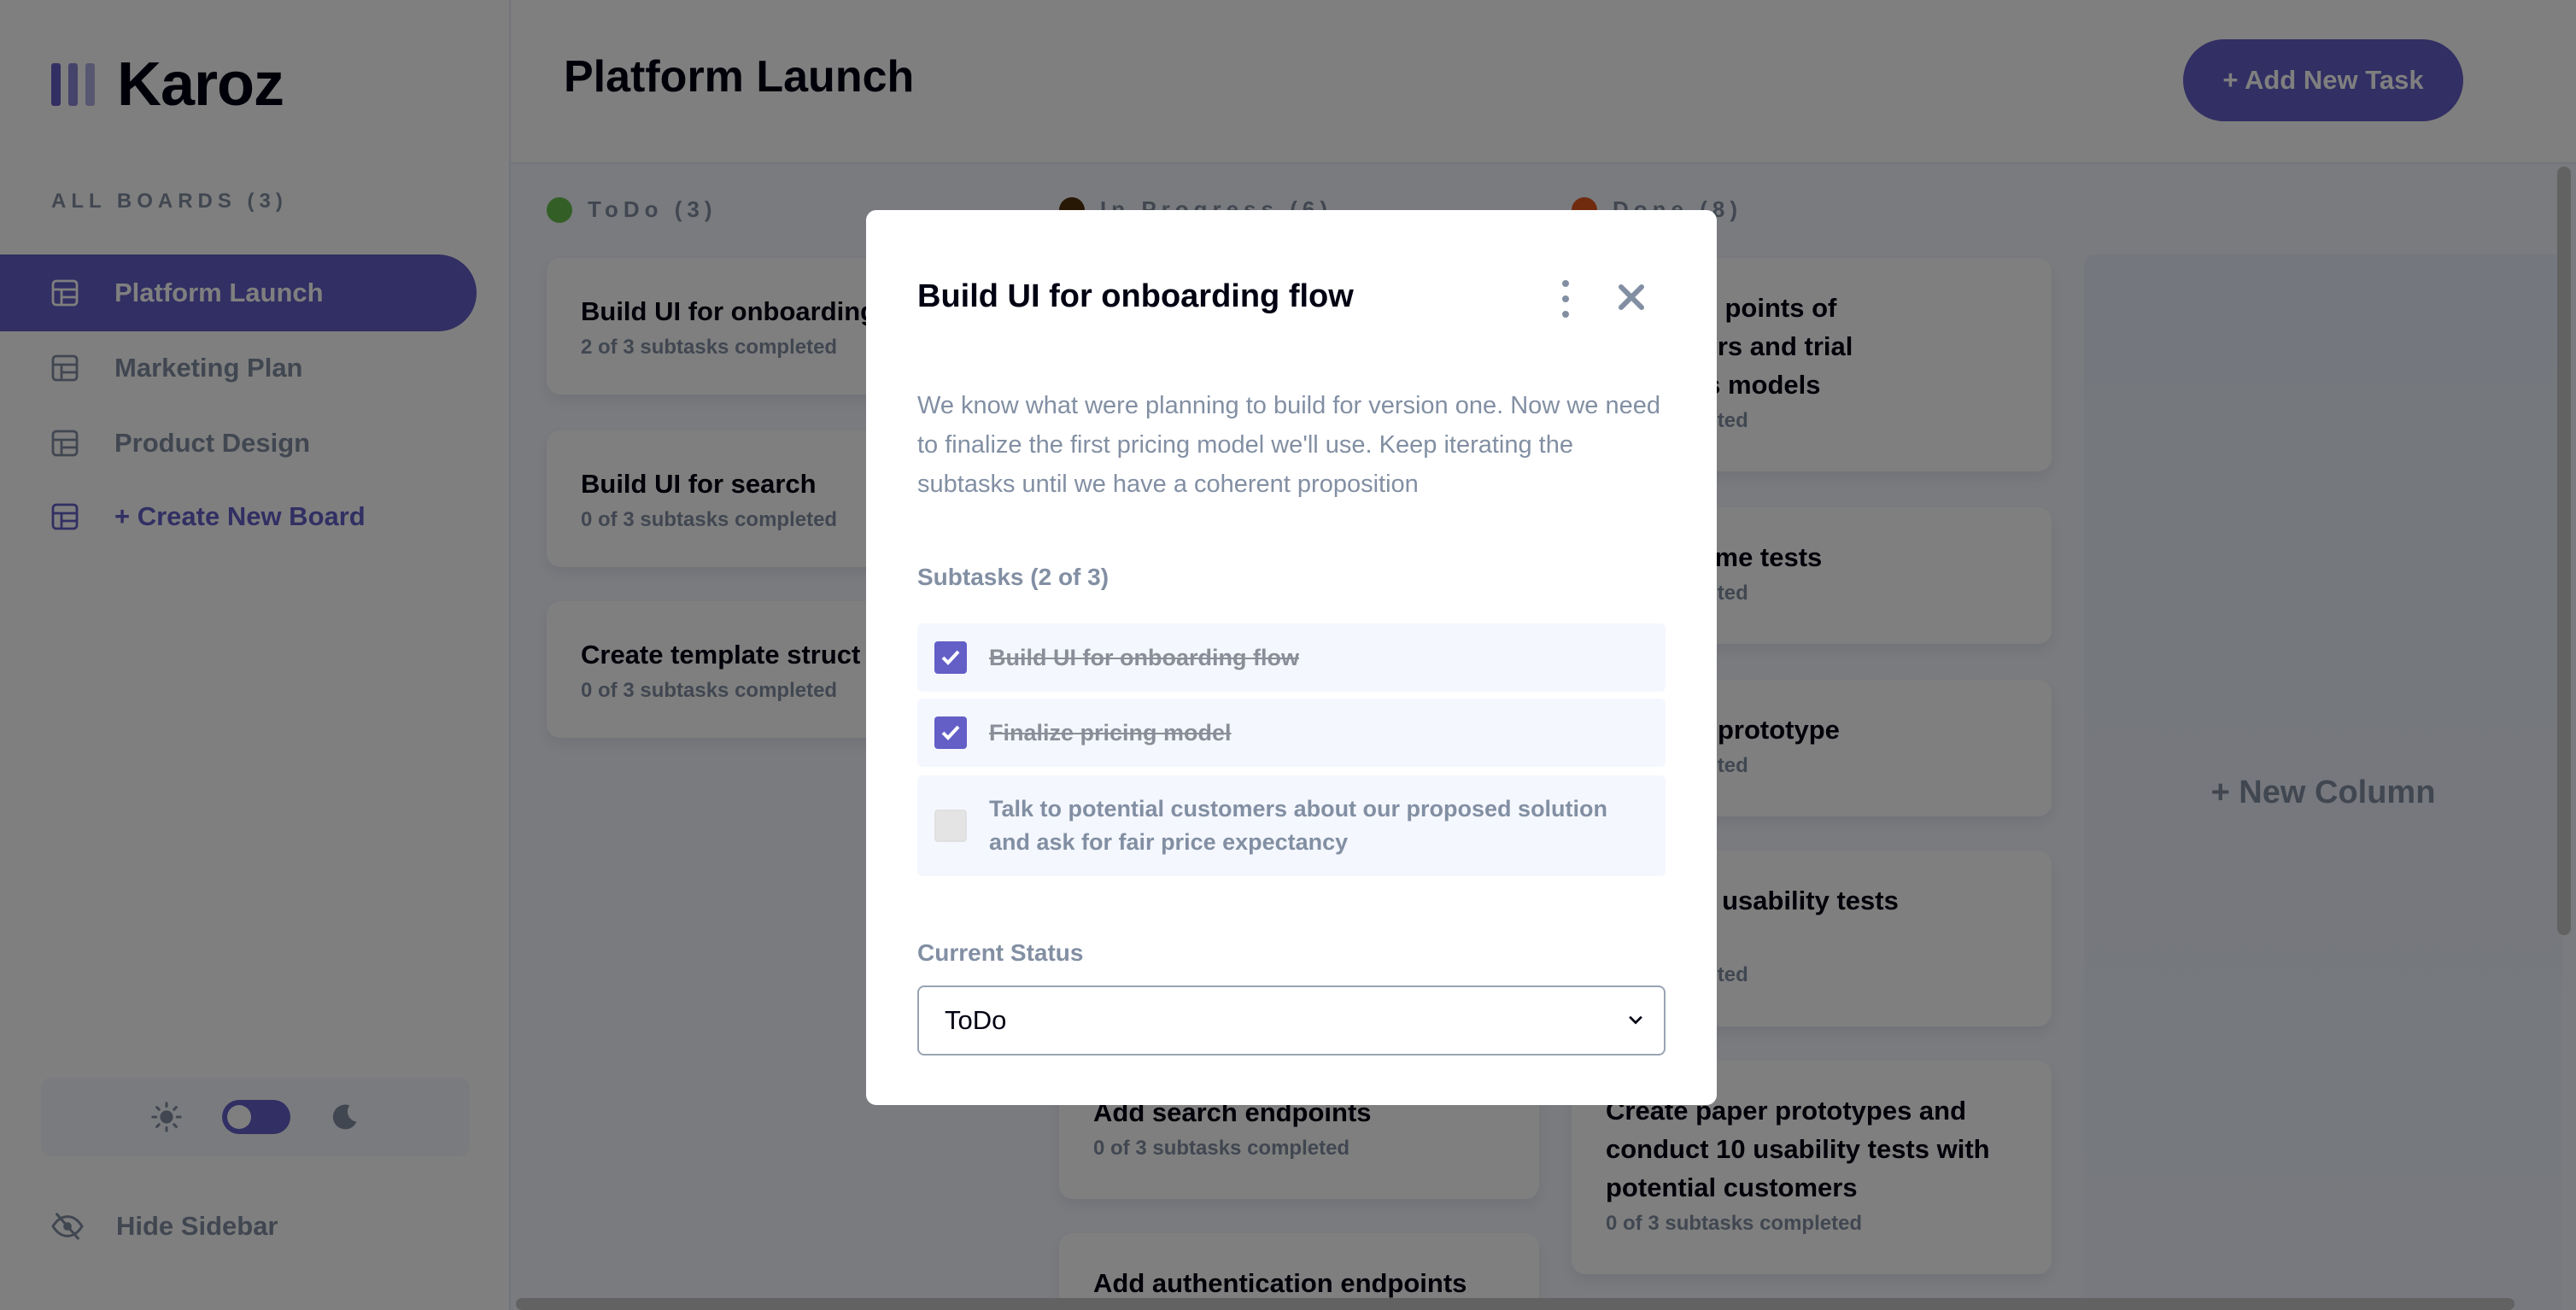 Image resolution: width=2576 pixels, height=1310 pixels. What do you see at coordinates (950, 826) in the screenshot?
I see `checkbox-unchecked` at bounding box center [950, 826].